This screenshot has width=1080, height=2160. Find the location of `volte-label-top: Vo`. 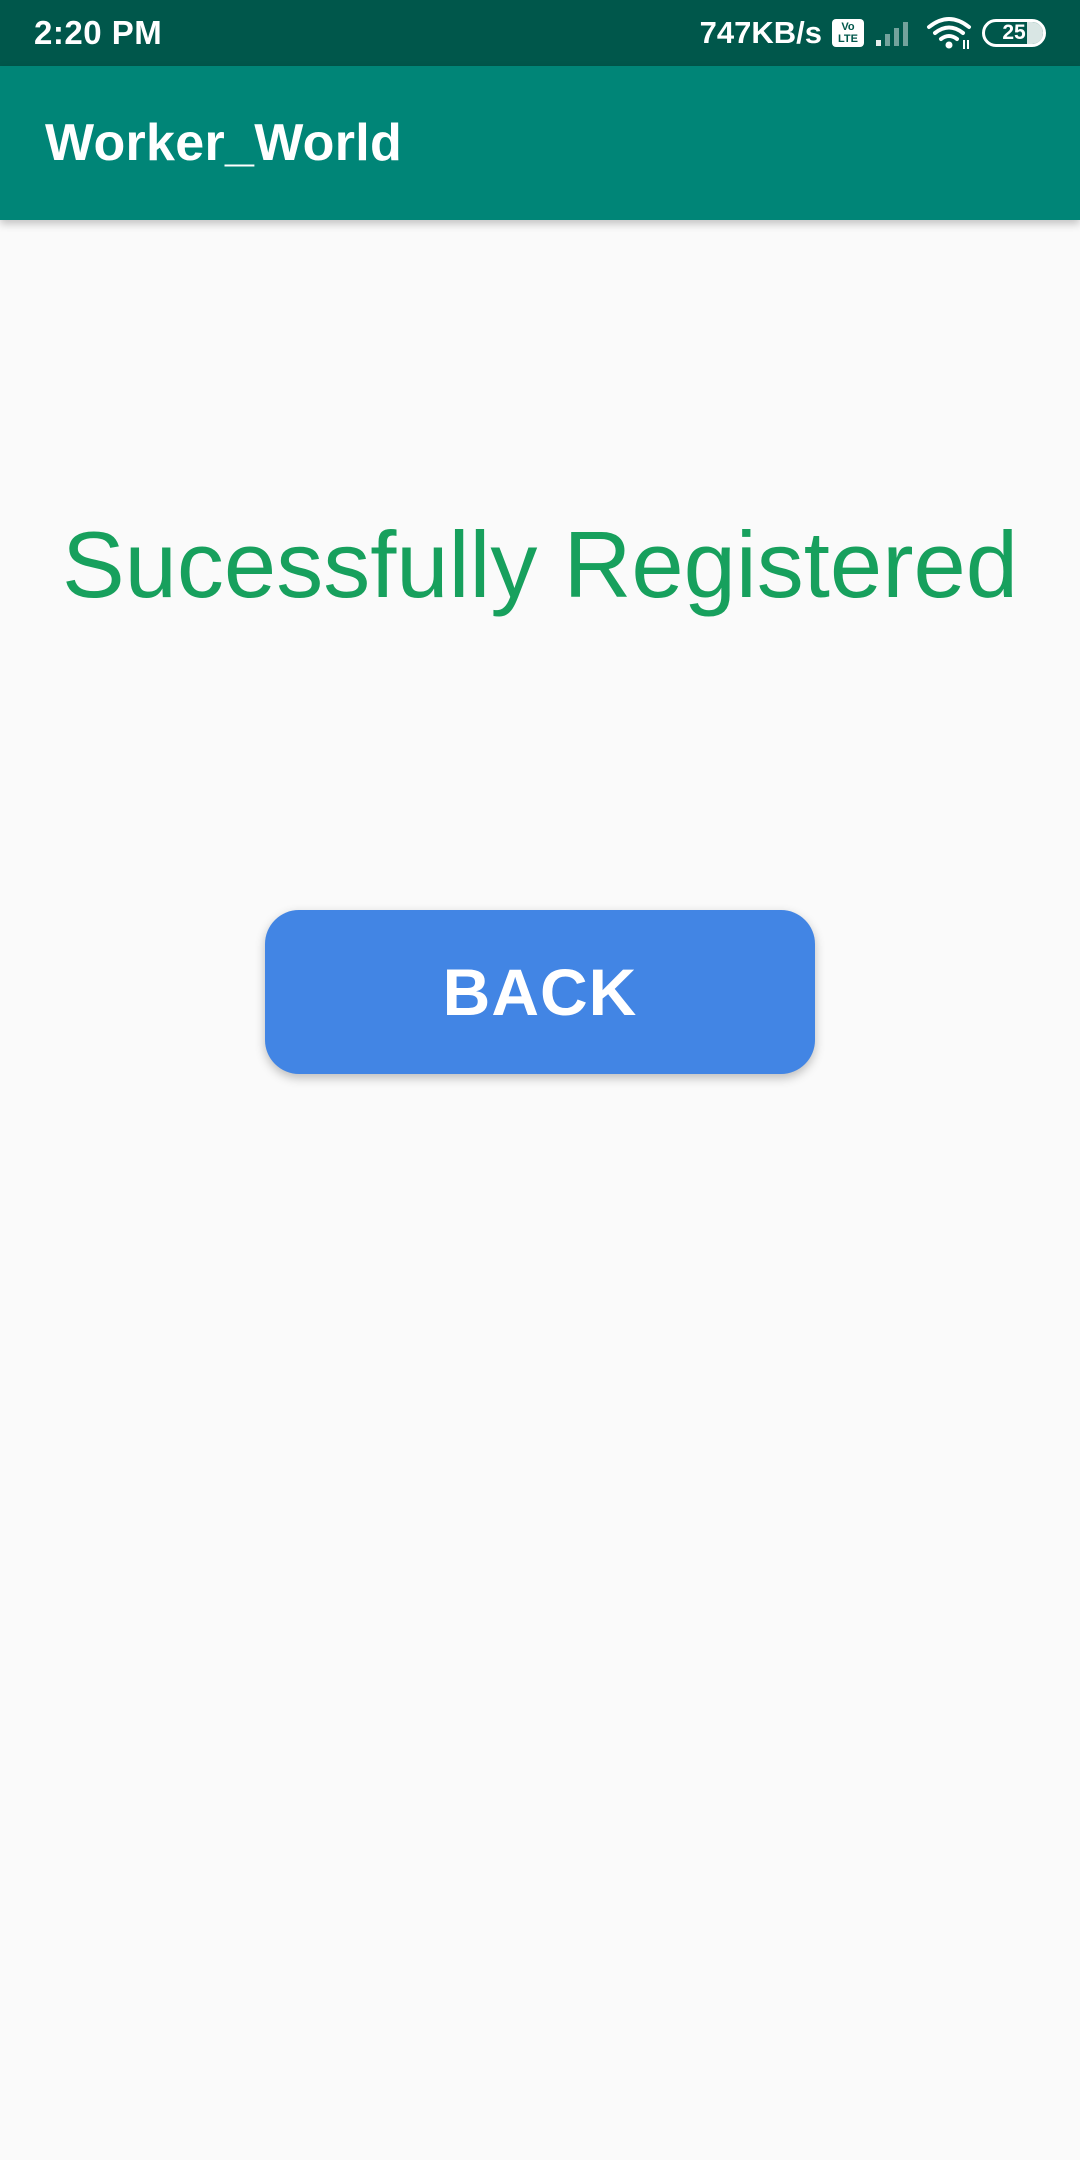

volte-label-top: Vo is located at coordinates (848, 27).